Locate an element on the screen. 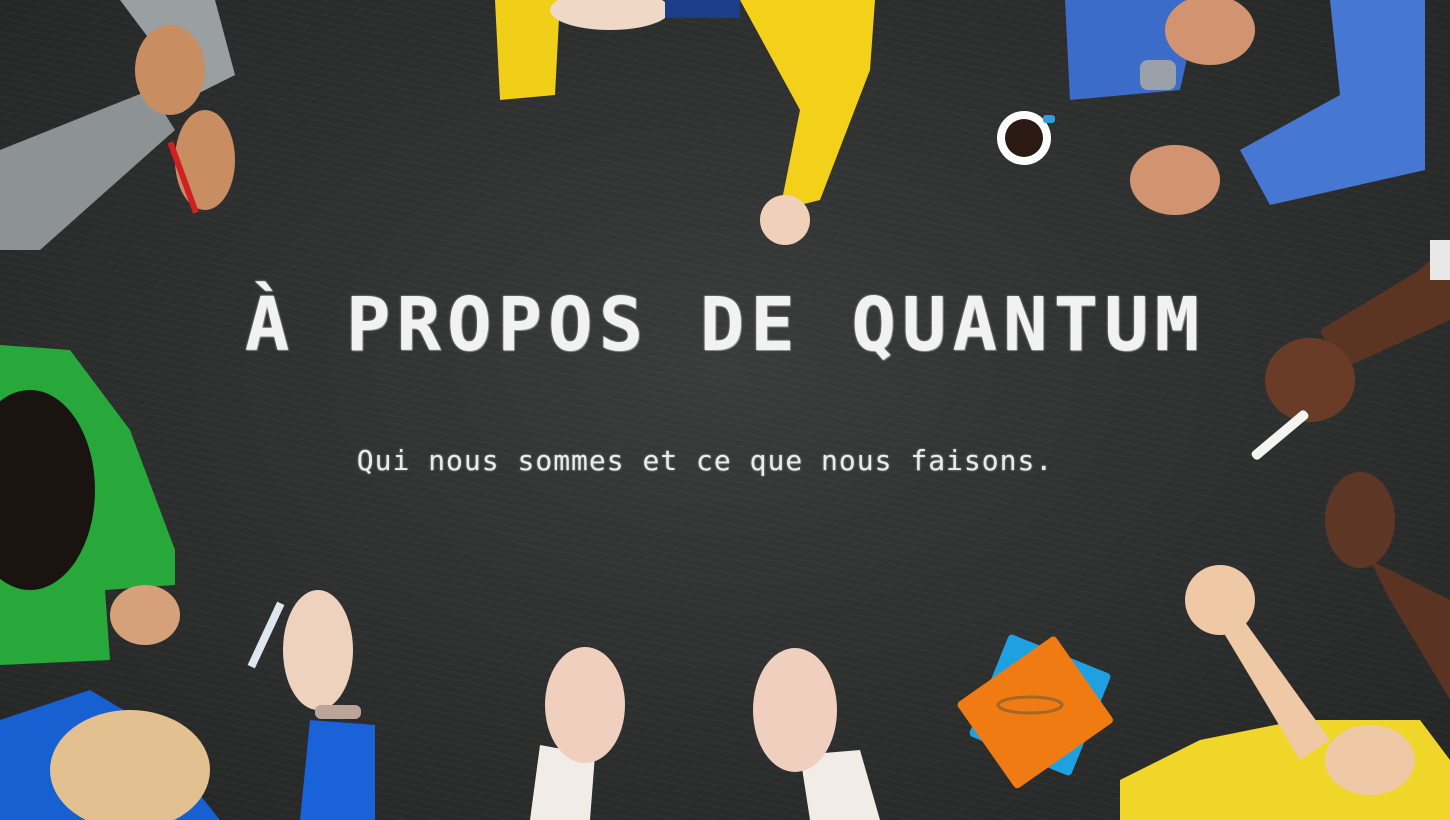 This screenshot has width=1450, height=820. person-green-sweater is located at coordinates (90, 505).